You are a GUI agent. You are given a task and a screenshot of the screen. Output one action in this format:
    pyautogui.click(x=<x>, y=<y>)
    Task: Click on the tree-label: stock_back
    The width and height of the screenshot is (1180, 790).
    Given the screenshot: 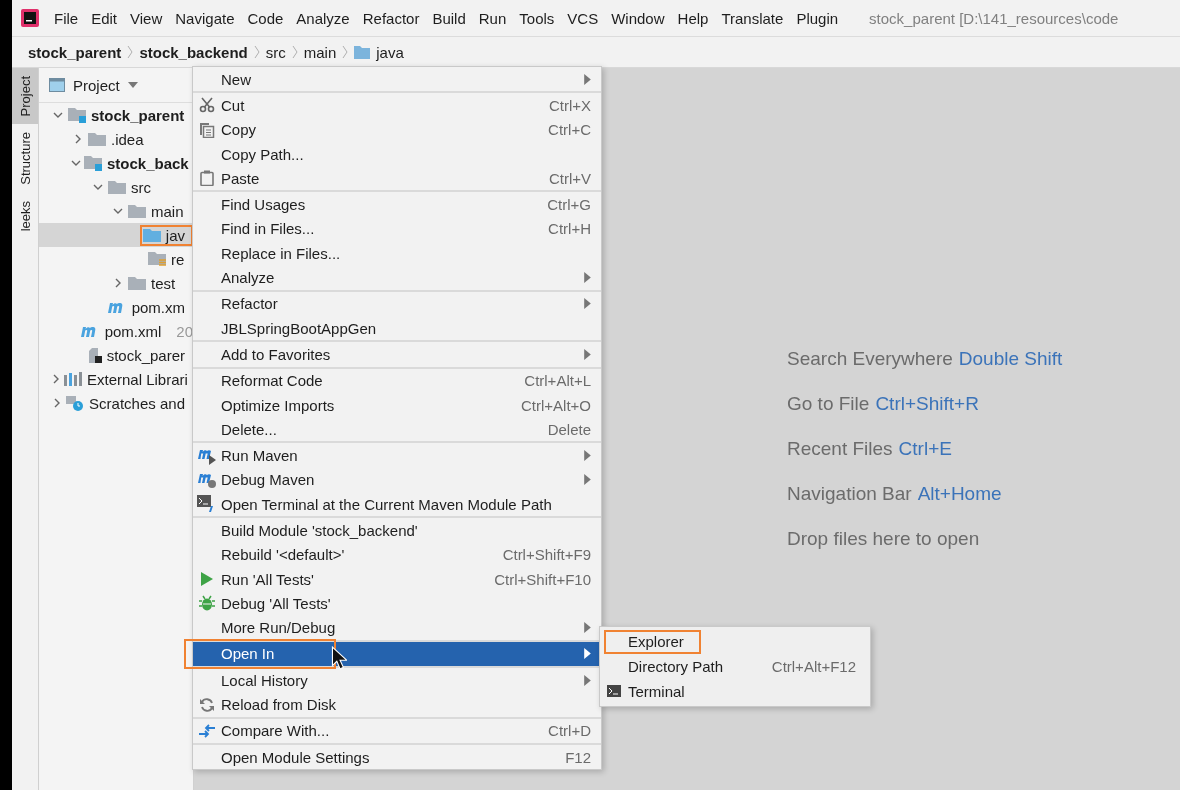 What is the action you would take?
    pyautogui.click(x=148, y=163)
    